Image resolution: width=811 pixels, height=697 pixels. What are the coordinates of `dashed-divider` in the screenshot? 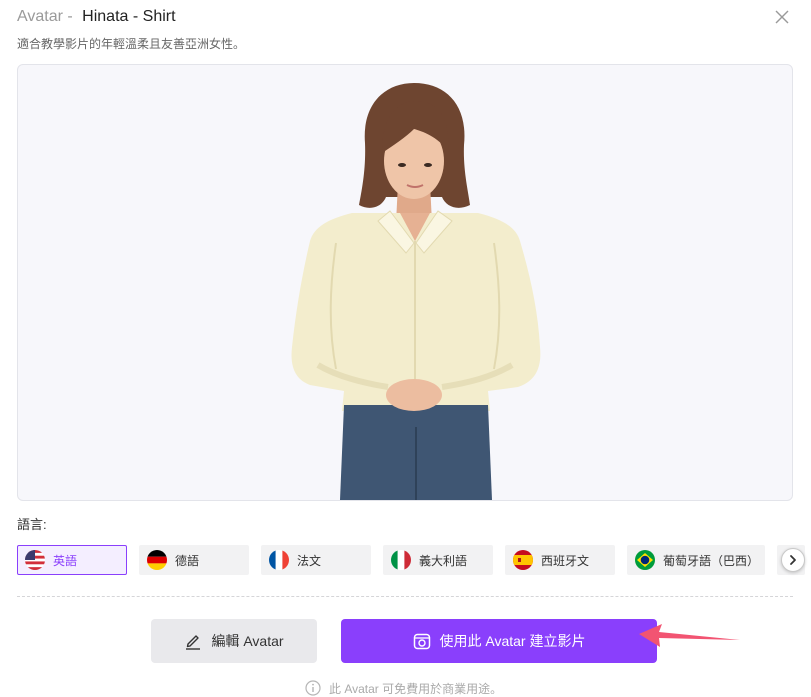 It's located at (405, 596).